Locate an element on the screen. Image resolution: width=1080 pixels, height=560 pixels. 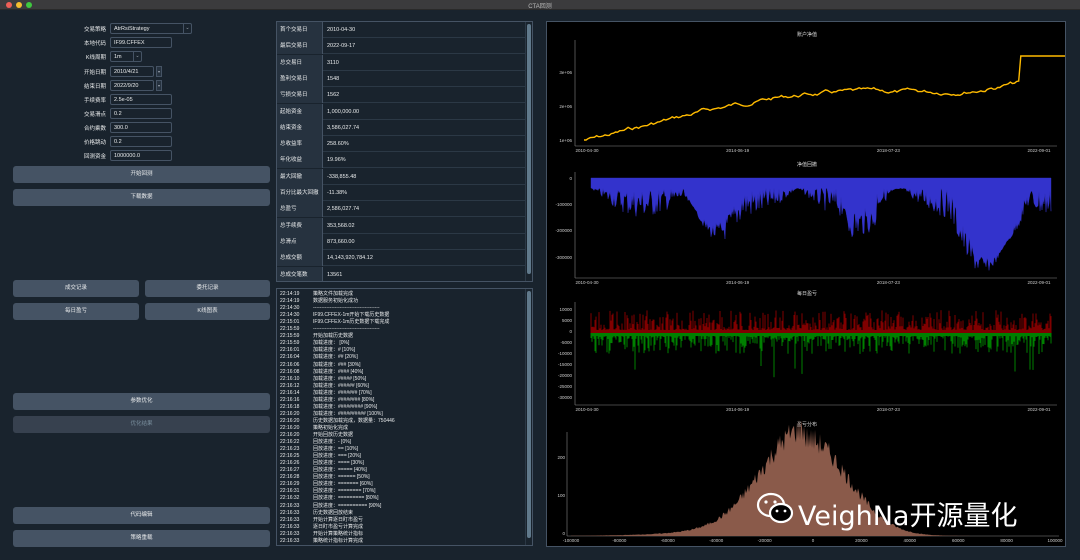
order-records-button: 委托记录 is located at coordinates (207, 288).